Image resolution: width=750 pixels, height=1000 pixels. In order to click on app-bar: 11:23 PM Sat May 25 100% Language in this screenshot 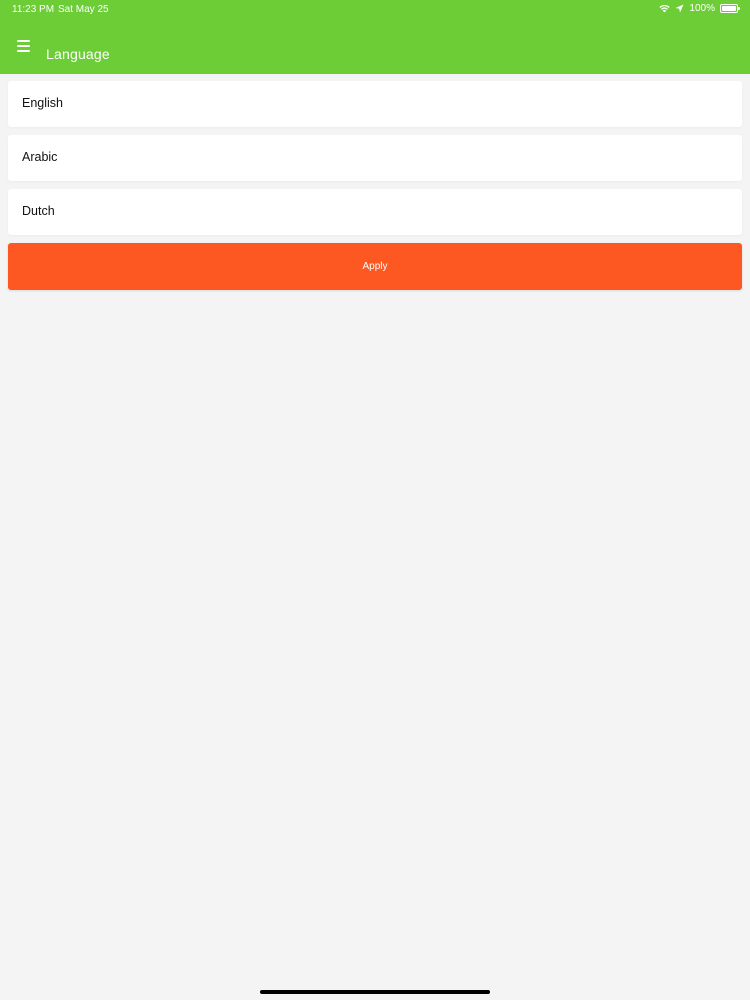, I will do `click(375, 37)`.